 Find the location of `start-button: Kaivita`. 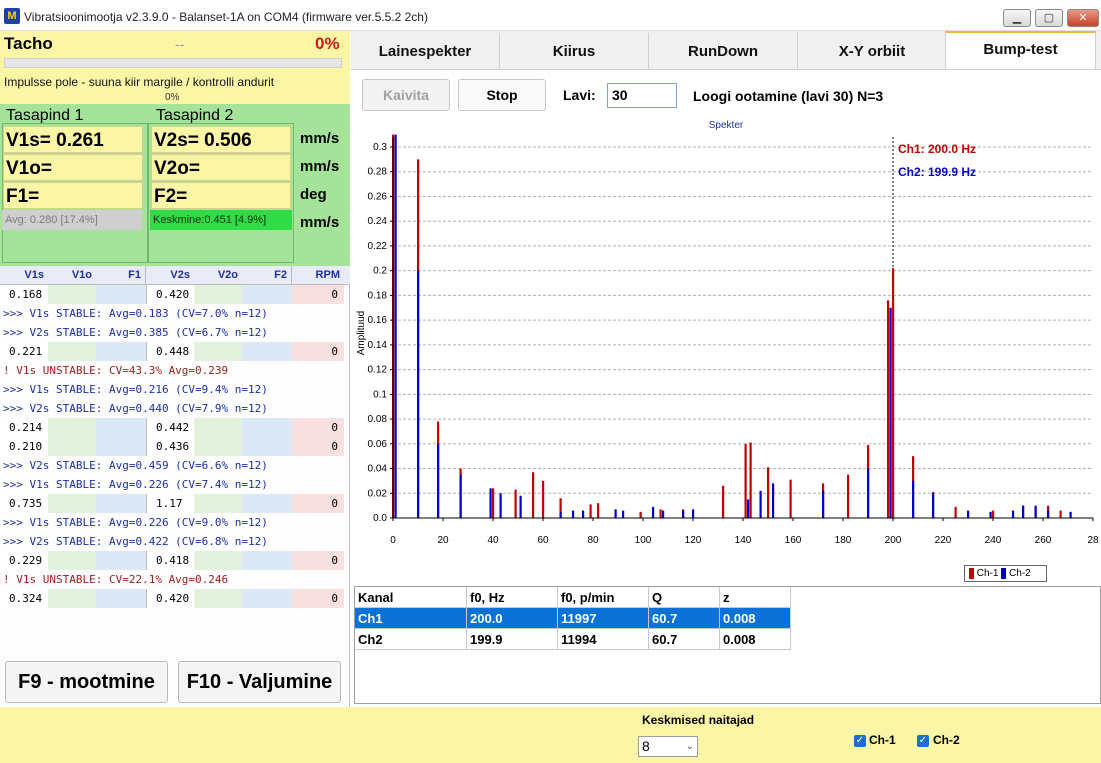

start-button: Kaivita is located at coordinates (406, 95).